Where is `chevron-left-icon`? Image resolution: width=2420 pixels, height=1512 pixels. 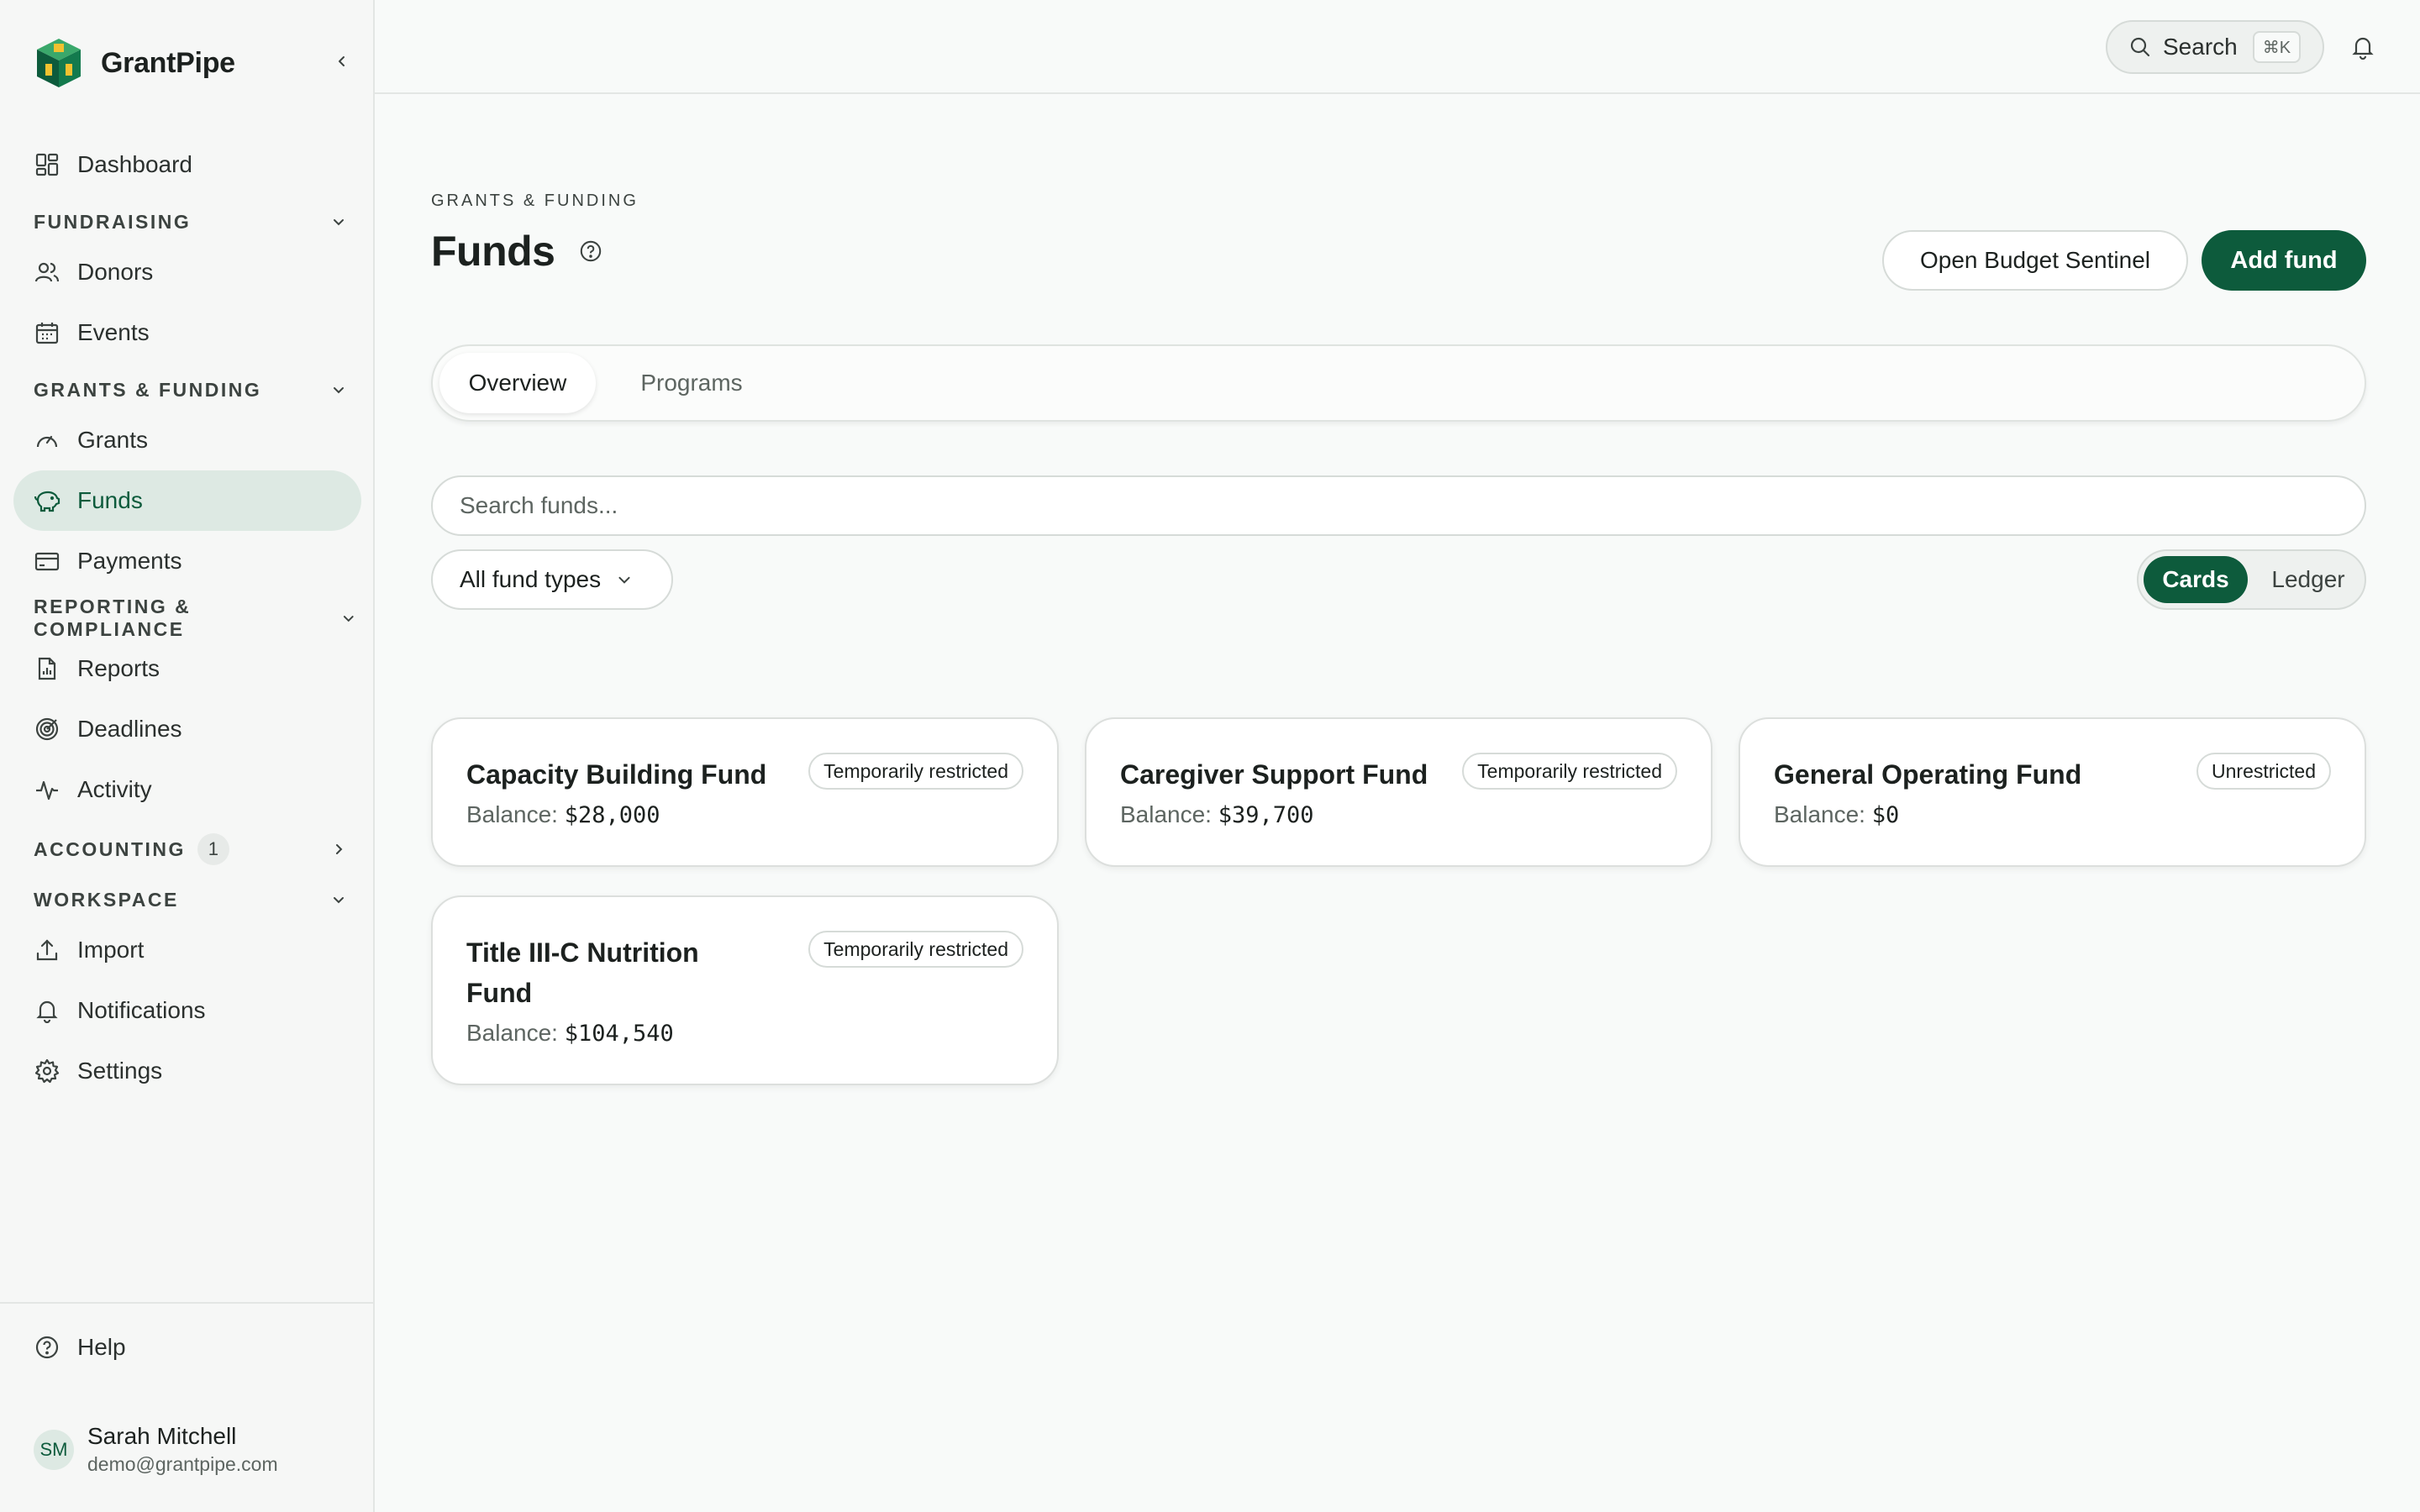
chevron-left-icon is located at coordinates (342, 61).